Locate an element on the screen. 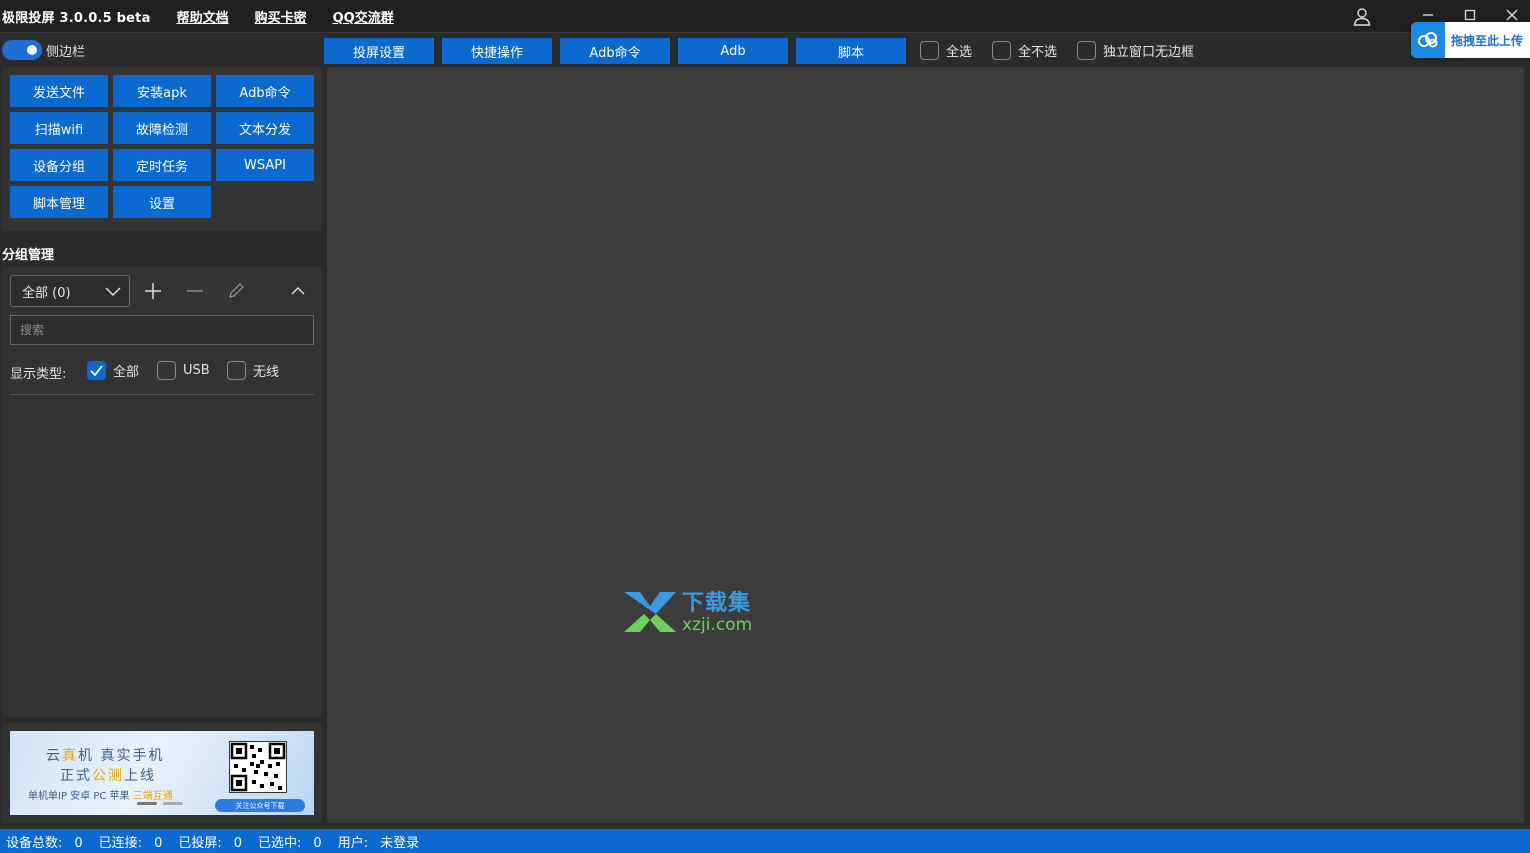  title-bar: 极限投屏 3.0.0.5 beta 帮助文档 购买卡密 QQ交流群 is located at coordinates (765, 16).